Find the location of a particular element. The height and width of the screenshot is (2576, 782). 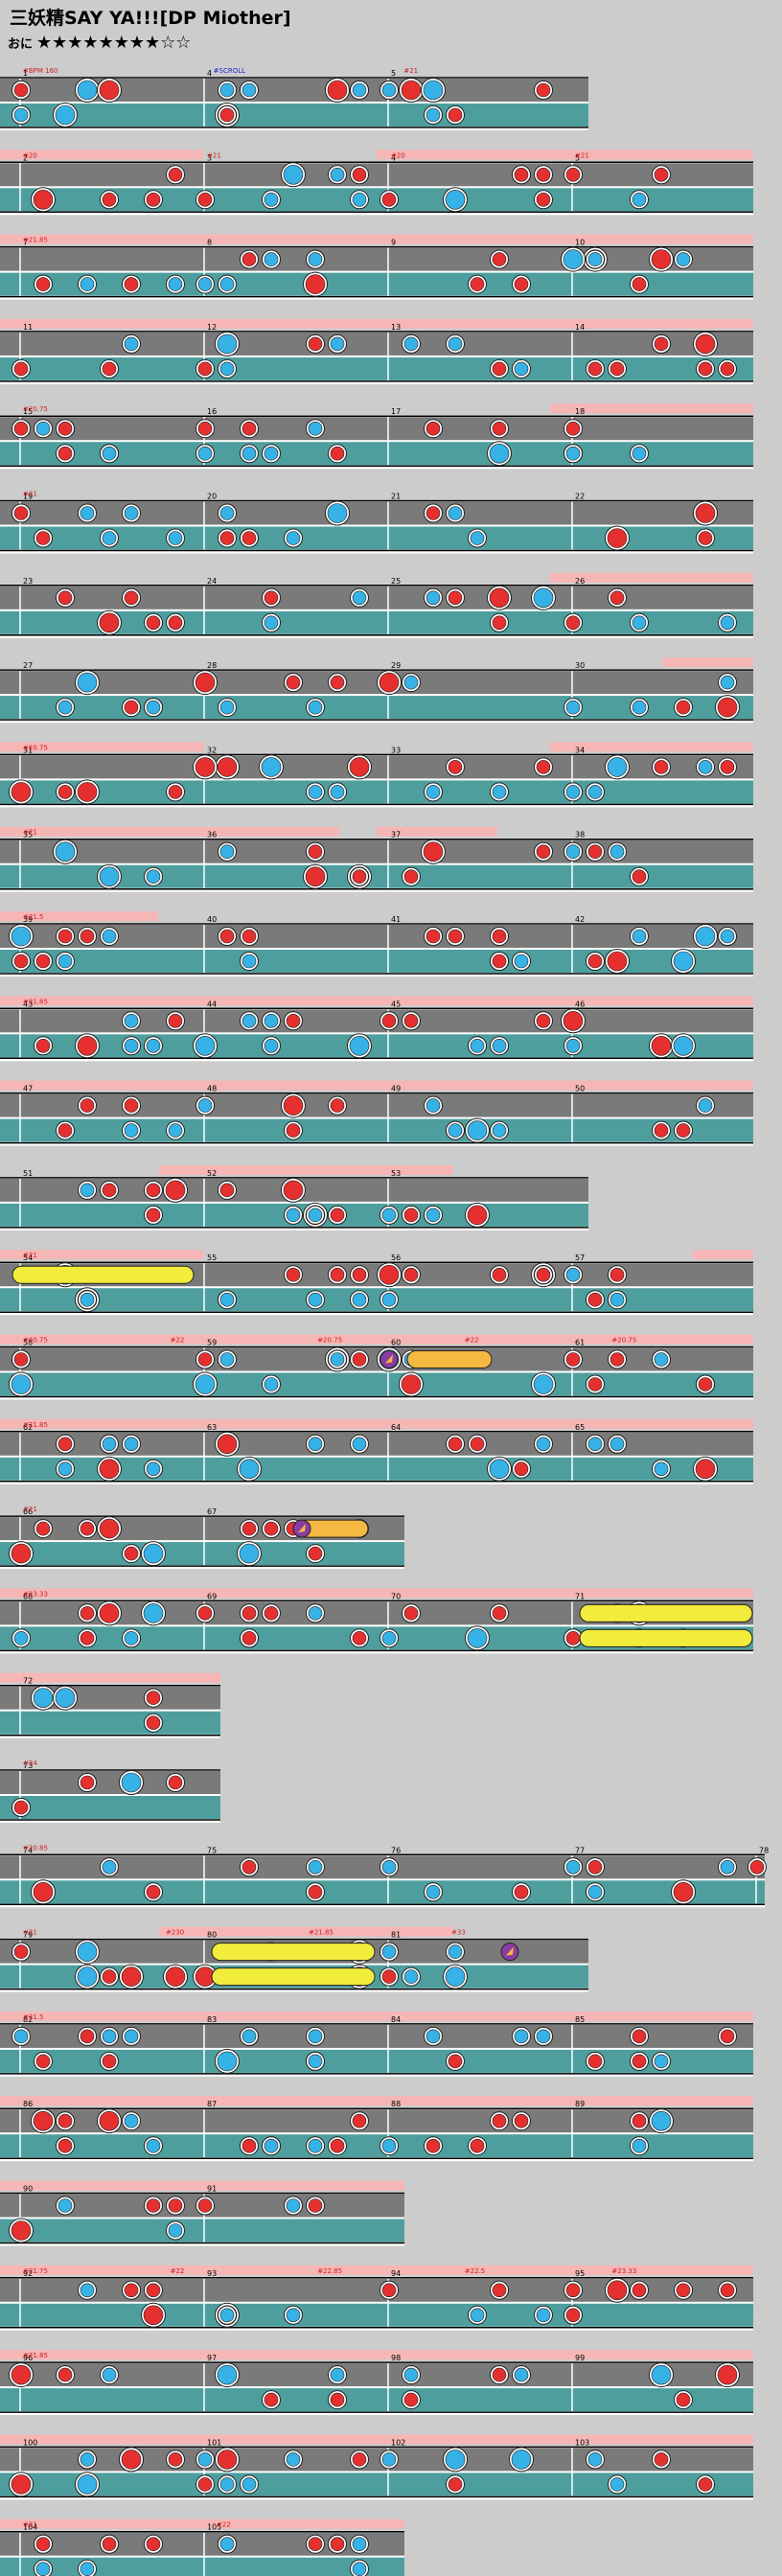

chart-row-16: 58 59 60 61#20.75 #22 #20.75 #22 #20.75 is located at coordinates (376, 1367).